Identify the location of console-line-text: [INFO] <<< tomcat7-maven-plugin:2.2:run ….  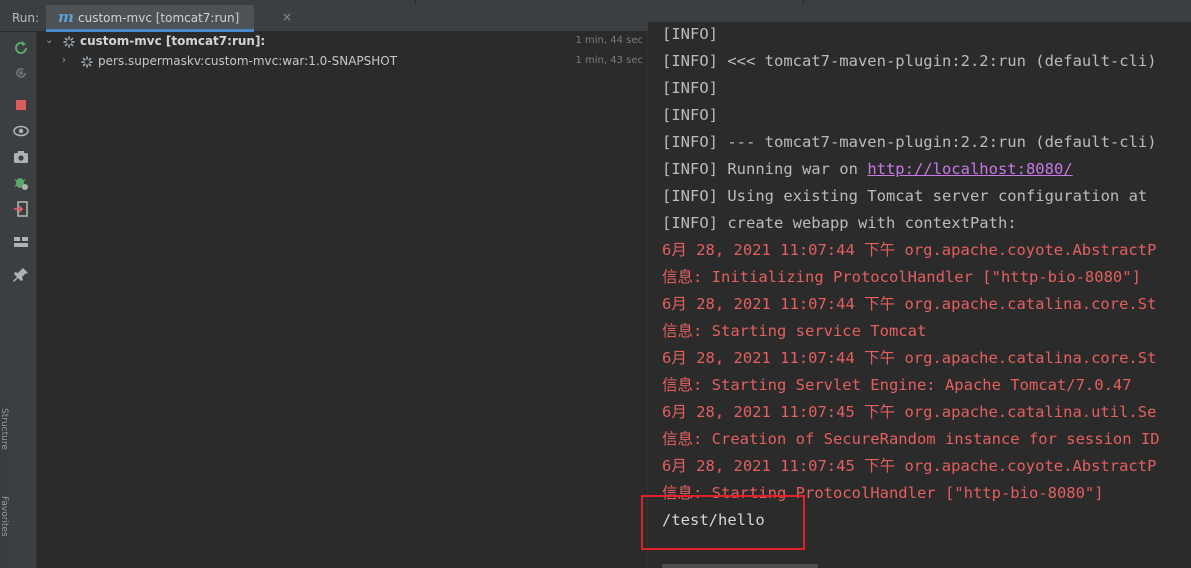
(909, 61).